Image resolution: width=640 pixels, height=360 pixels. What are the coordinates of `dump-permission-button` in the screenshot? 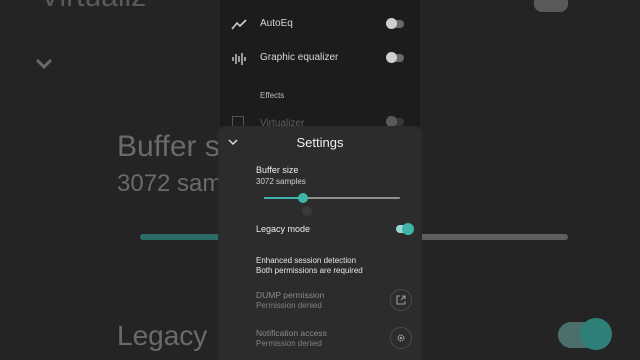 It's located at (401, 300).